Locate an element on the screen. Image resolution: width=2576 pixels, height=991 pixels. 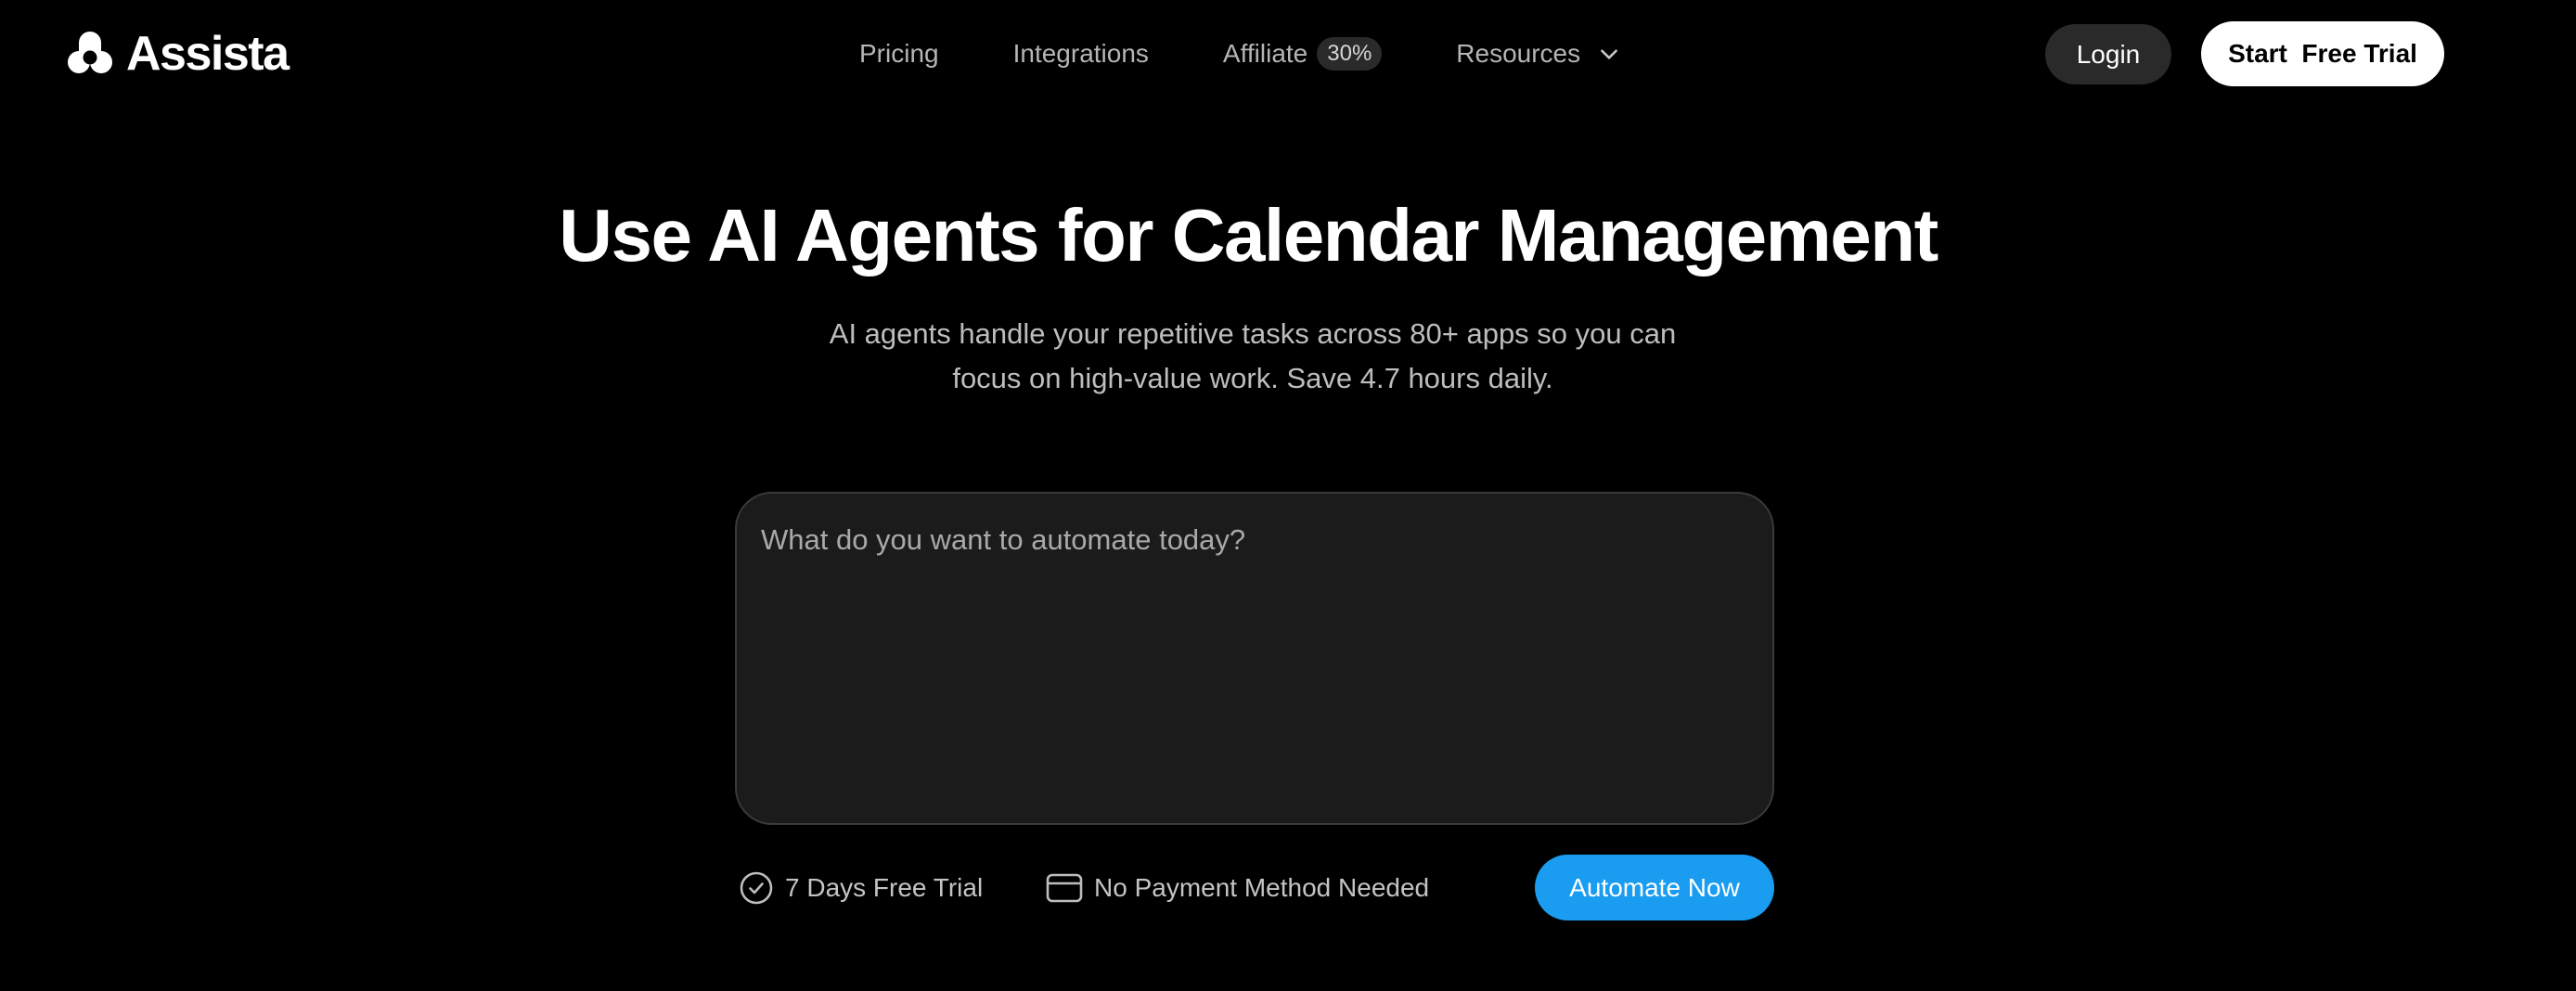
free-trial-label: 7 Days Free Trial is located at coordinates (884, 887).